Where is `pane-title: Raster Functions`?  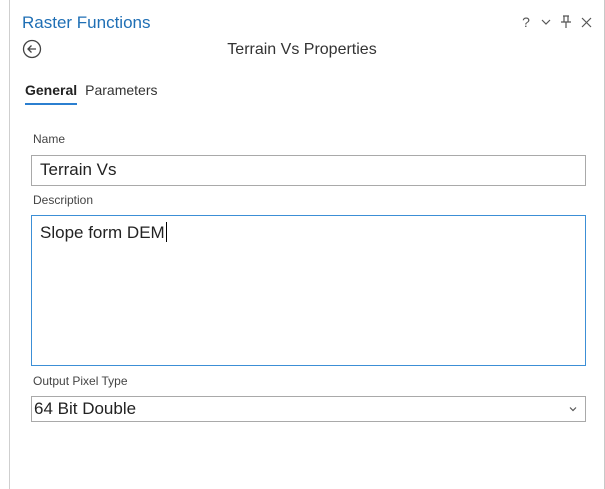 pane-title: Raster Functions is located at coordinates (86, 22).